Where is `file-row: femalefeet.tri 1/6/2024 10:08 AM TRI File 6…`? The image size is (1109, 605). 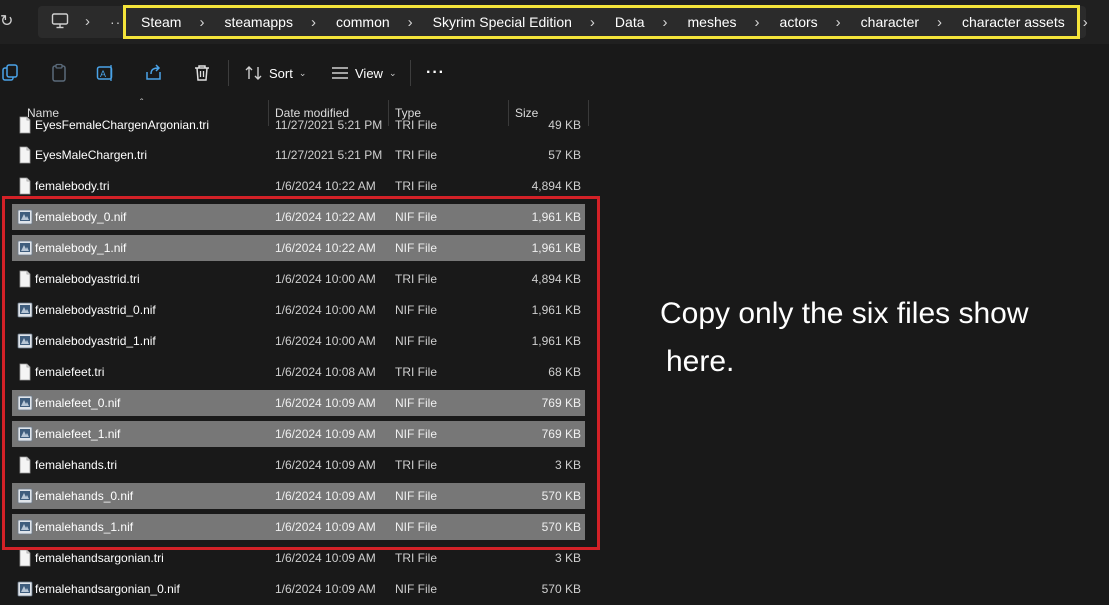 file-row: femalefeet.tri 1/6/2024 10:08 AM TRI File 6… is located at coordinates (298, 372).